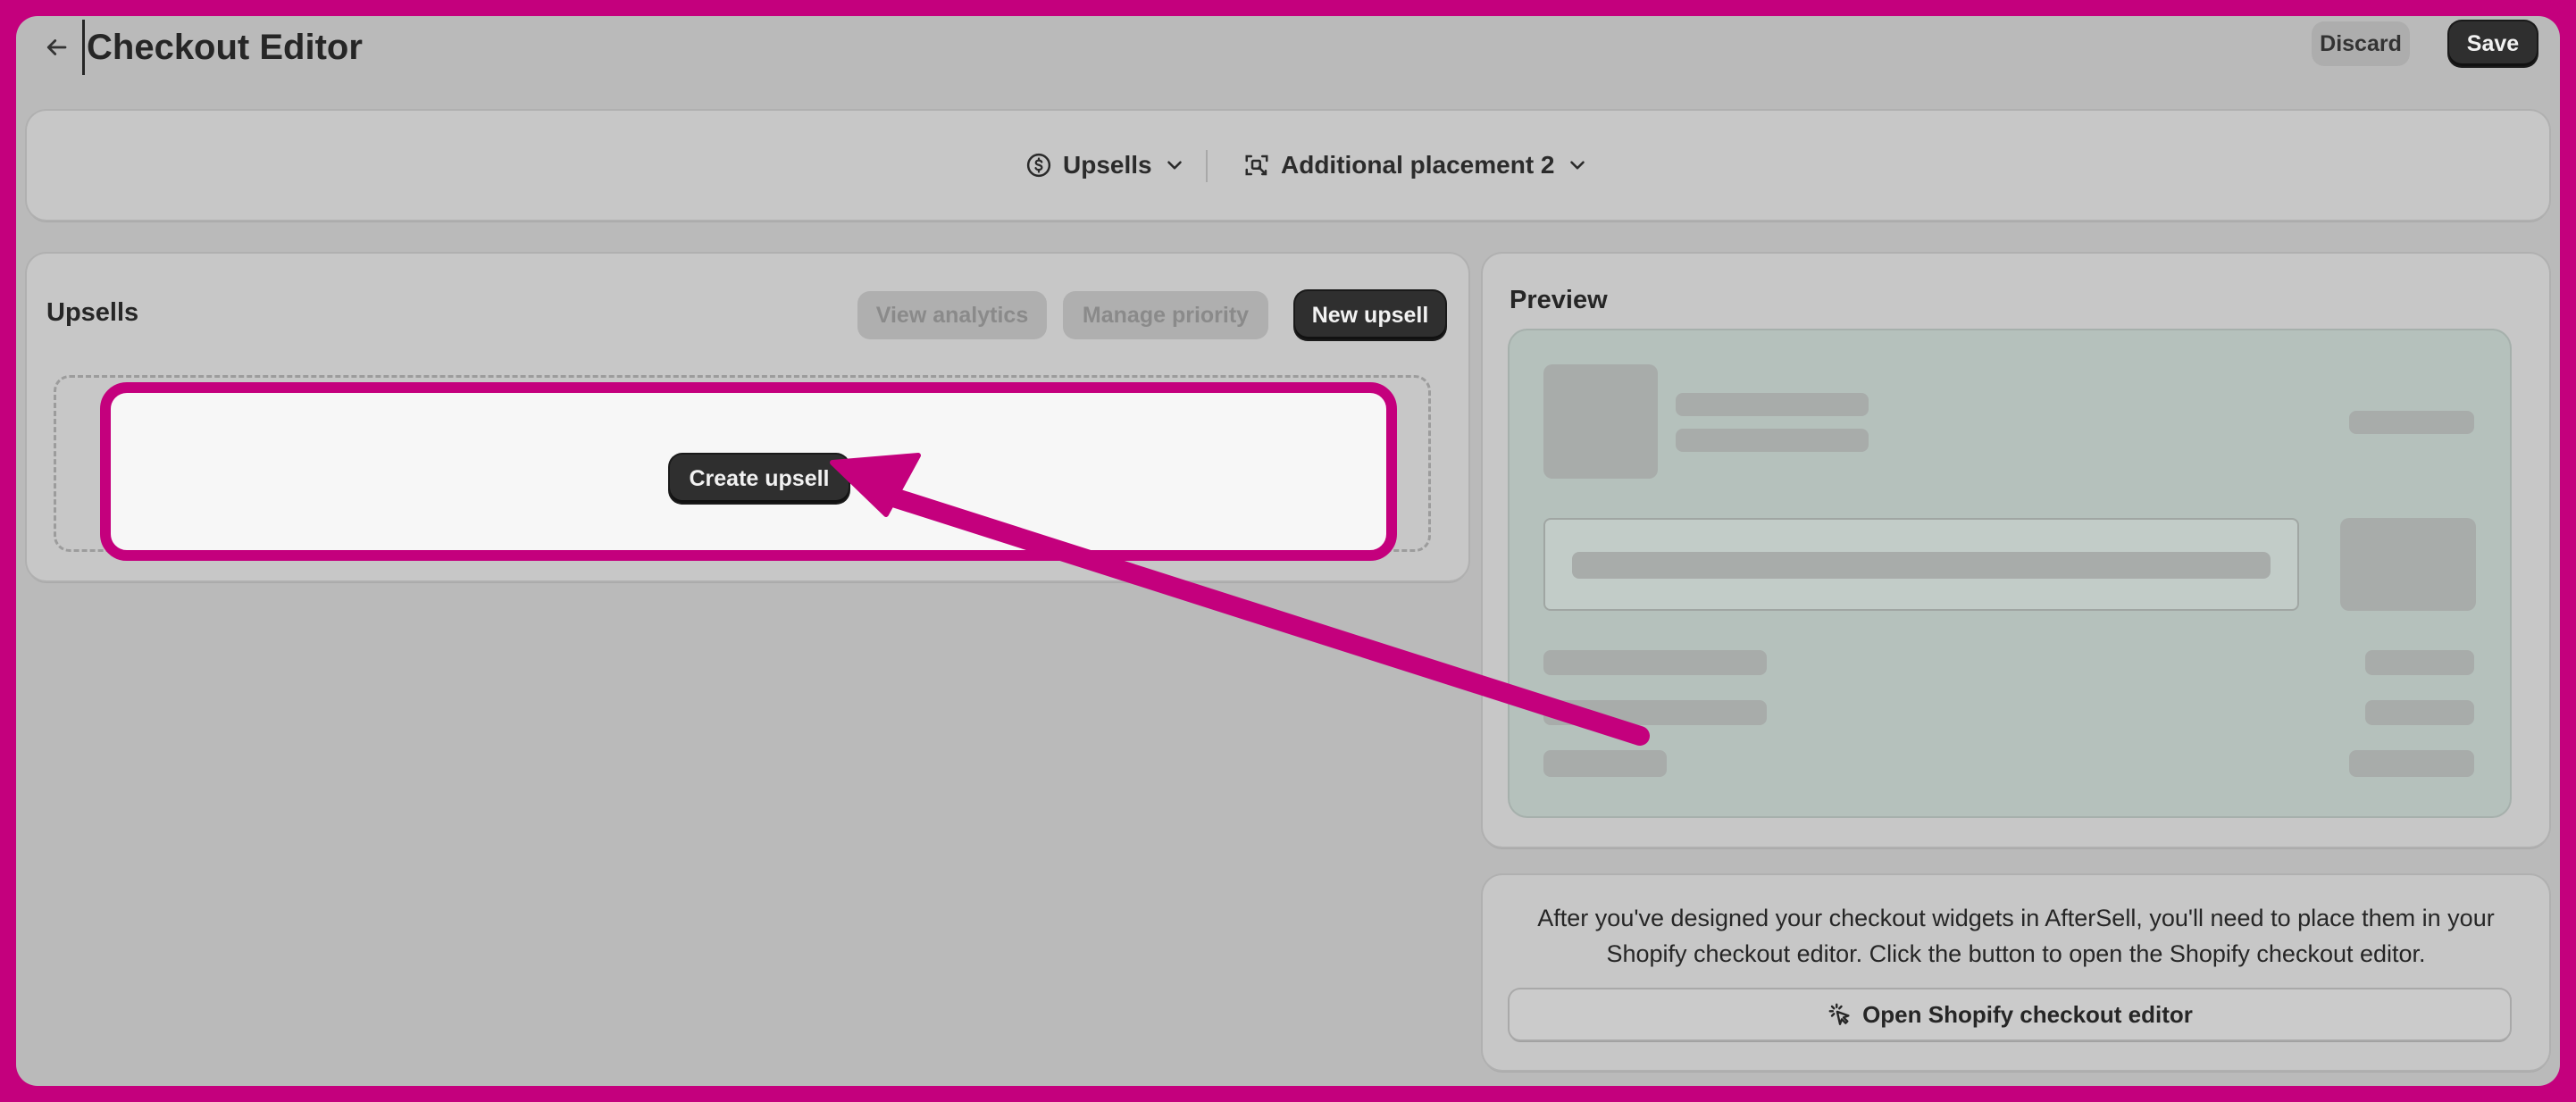 Image resolution: width=2576 pixels, height=1102 pixels. I want to click on widget-type-dropdown: Upsells, so click(1105, 165).